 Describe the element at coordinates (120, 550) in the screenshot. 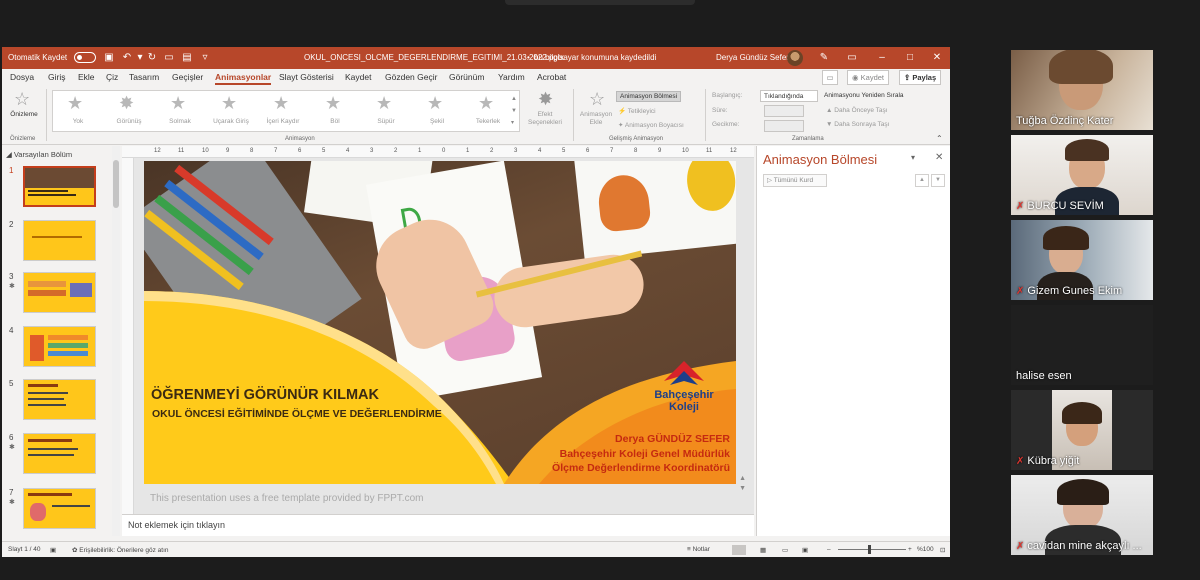

I see `accessibility-status: ✿ Erişilebilirlik: Önerilere göz atın` at that location.